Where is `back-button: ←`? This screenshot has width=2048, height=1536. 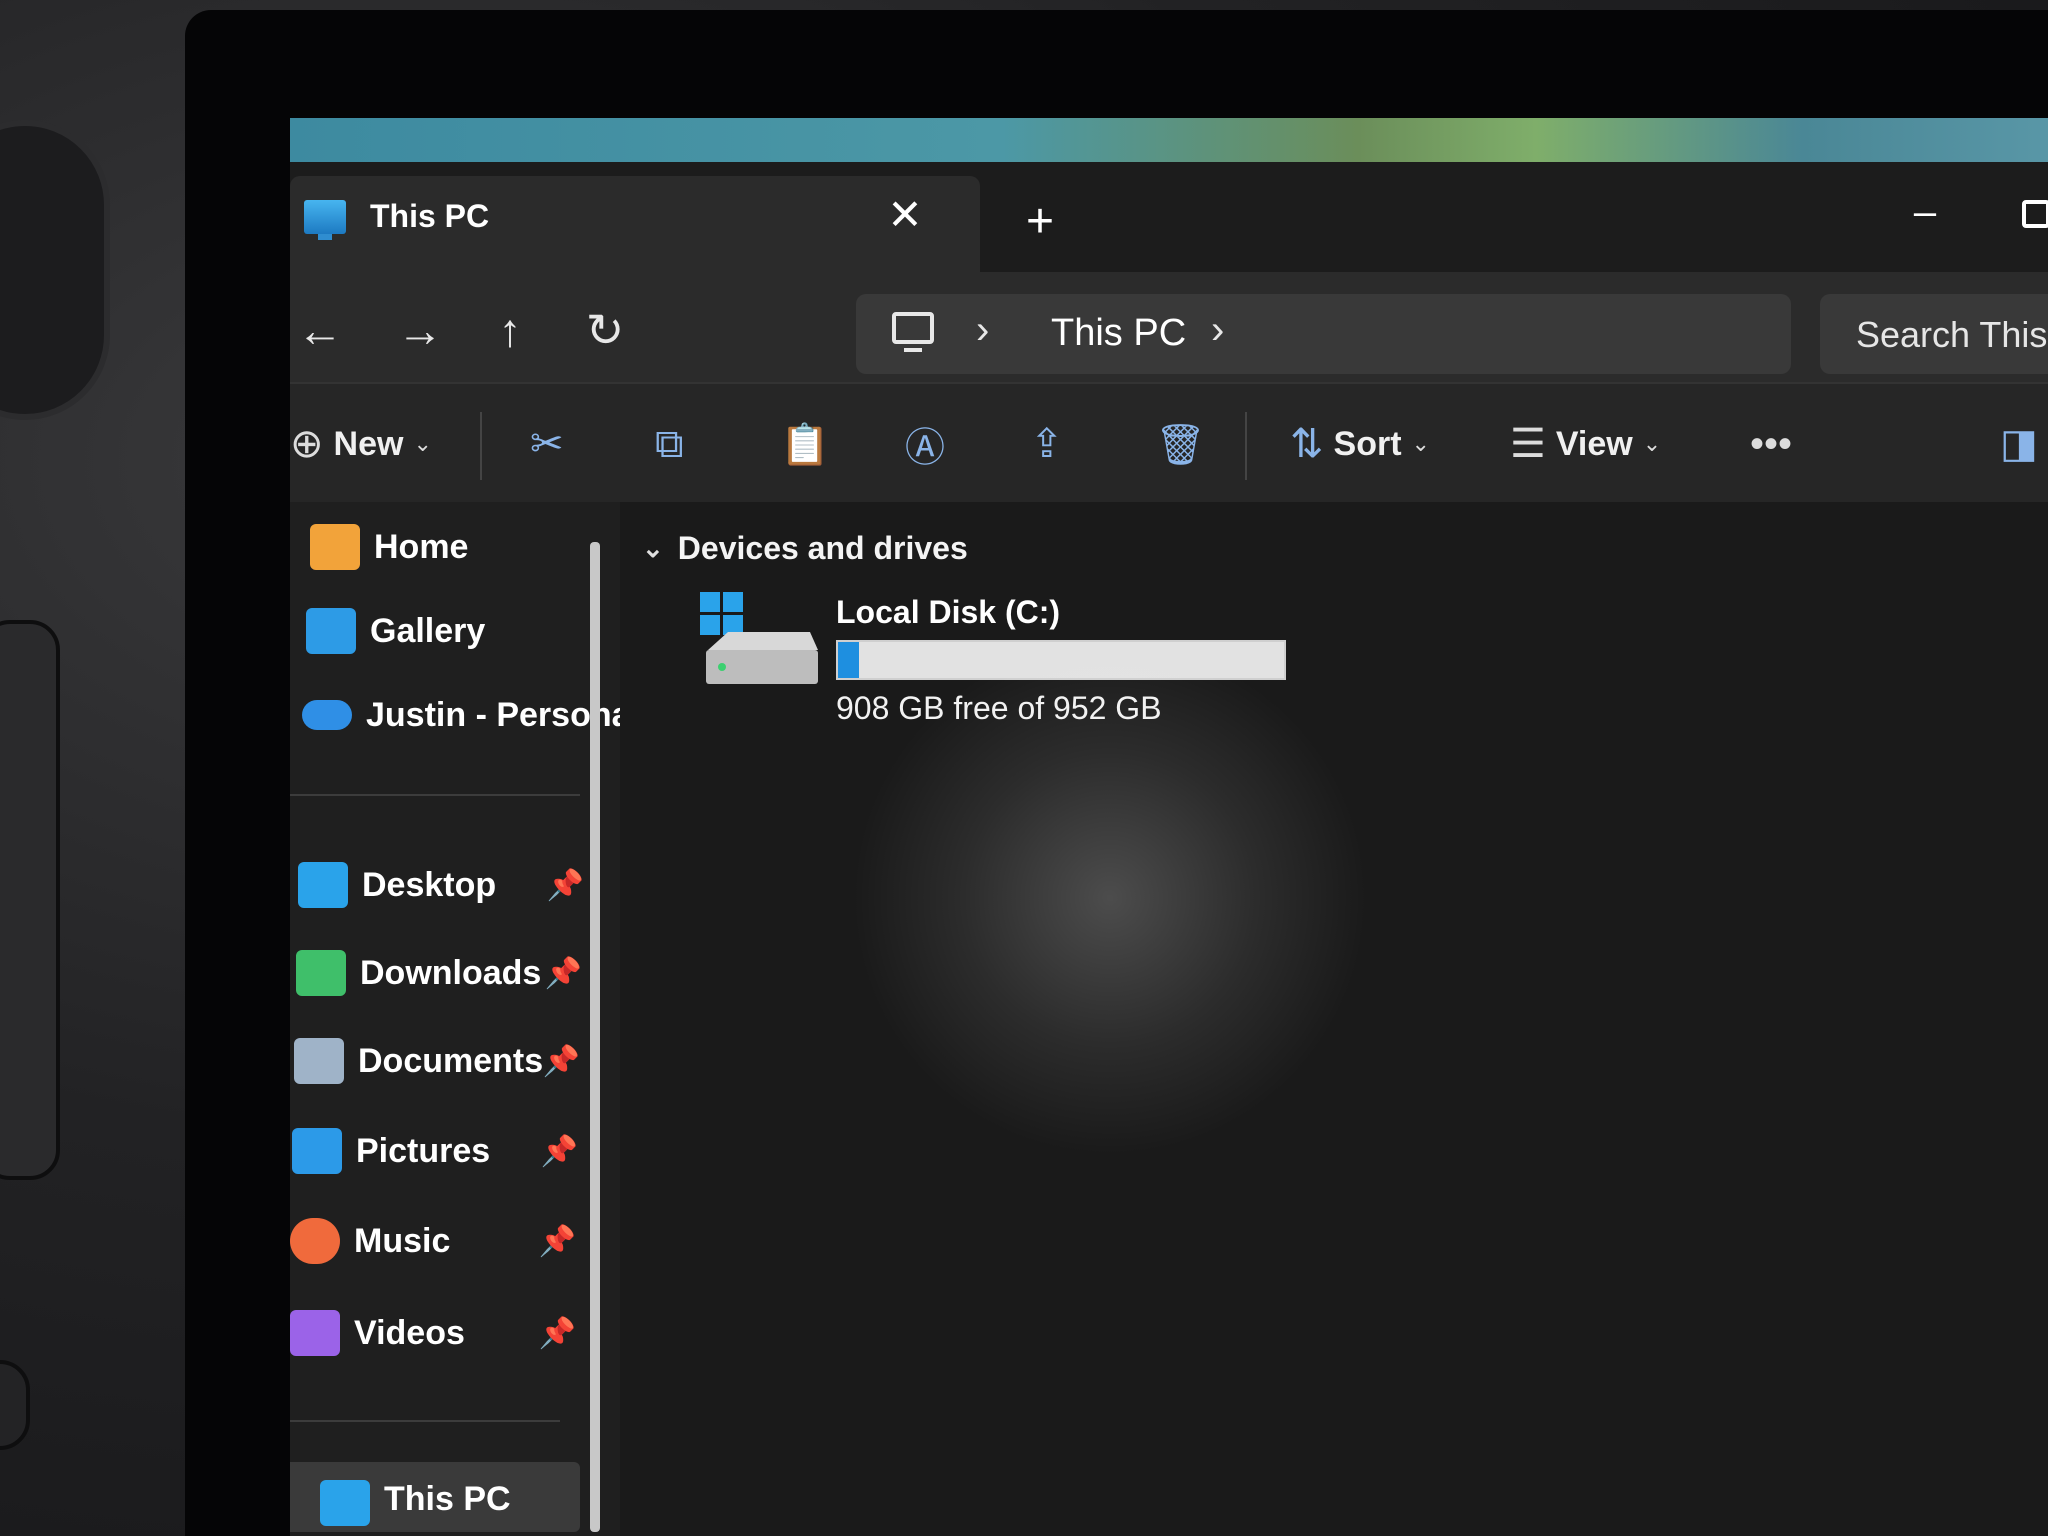 back-button: ← is located at coordinates (320, 330).